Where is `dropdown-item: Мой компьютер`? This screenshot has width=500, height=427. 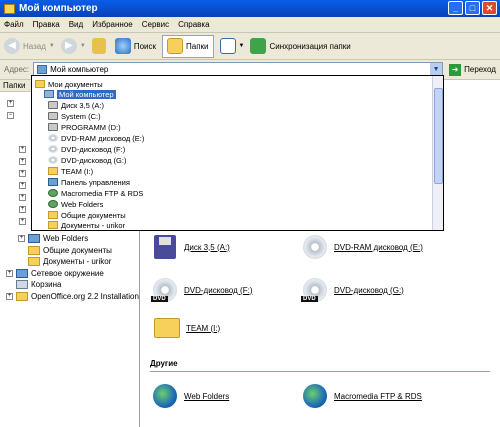
dropdown-item: Мой компьютер is located at coordinates (80, 94).